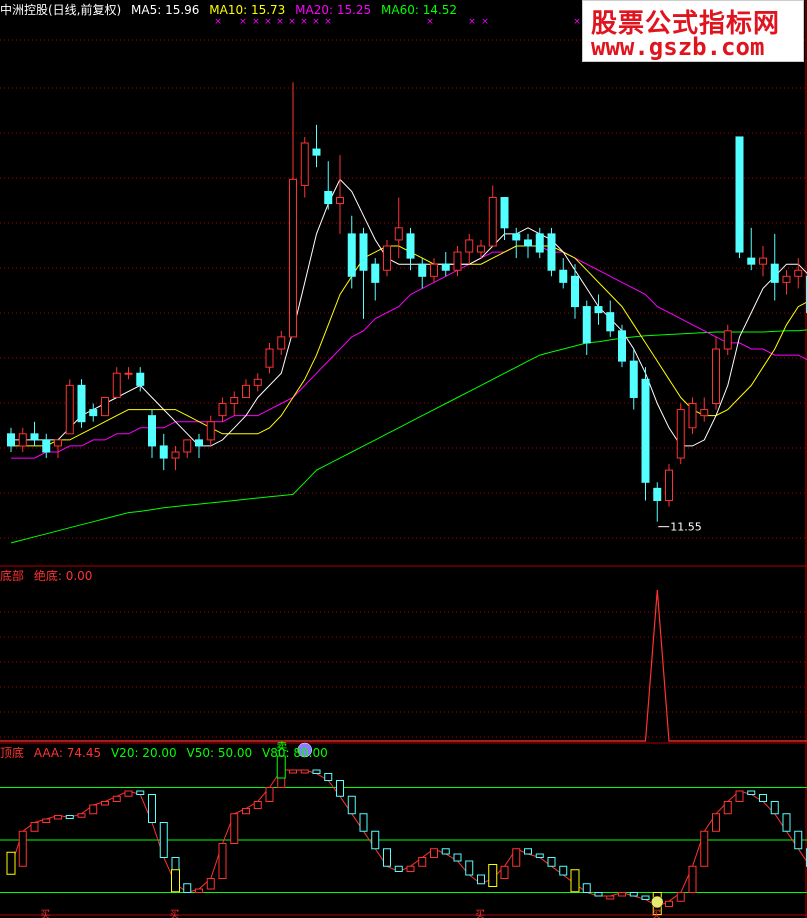  I want to click on v20-value: V20: 20.00, so click(143, 753).